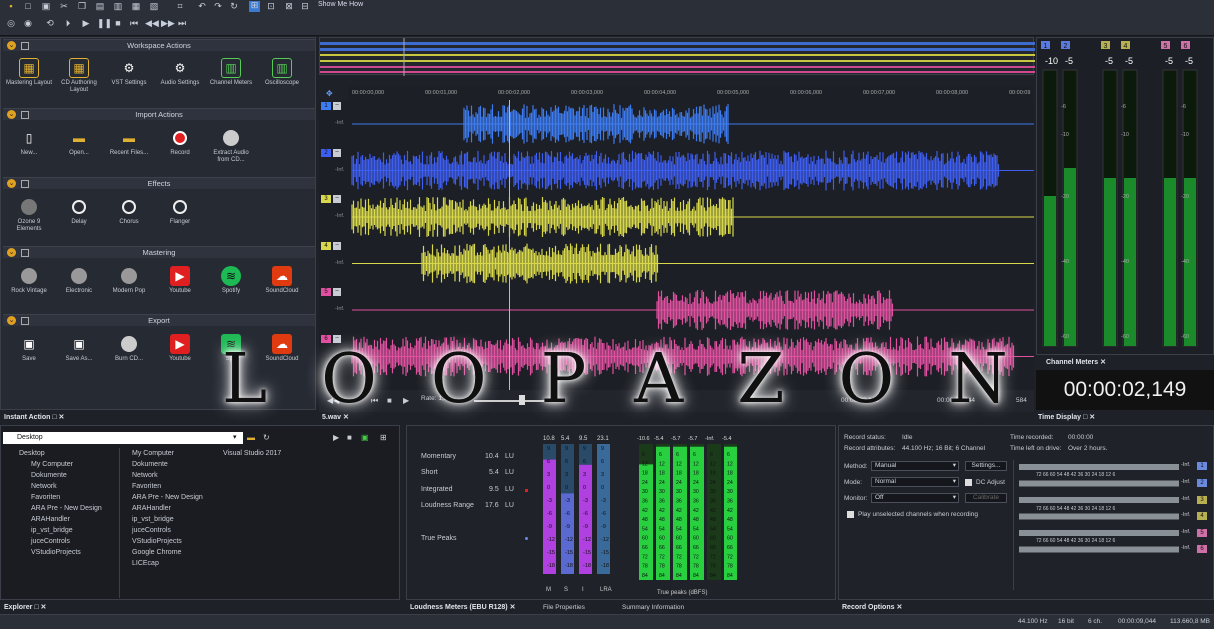 The width and height of the screenshot is (1214, 629). Describe the element at coordinates (986, 498) in the screenshot. I see `calibrate-button: Calibrate` at that location.